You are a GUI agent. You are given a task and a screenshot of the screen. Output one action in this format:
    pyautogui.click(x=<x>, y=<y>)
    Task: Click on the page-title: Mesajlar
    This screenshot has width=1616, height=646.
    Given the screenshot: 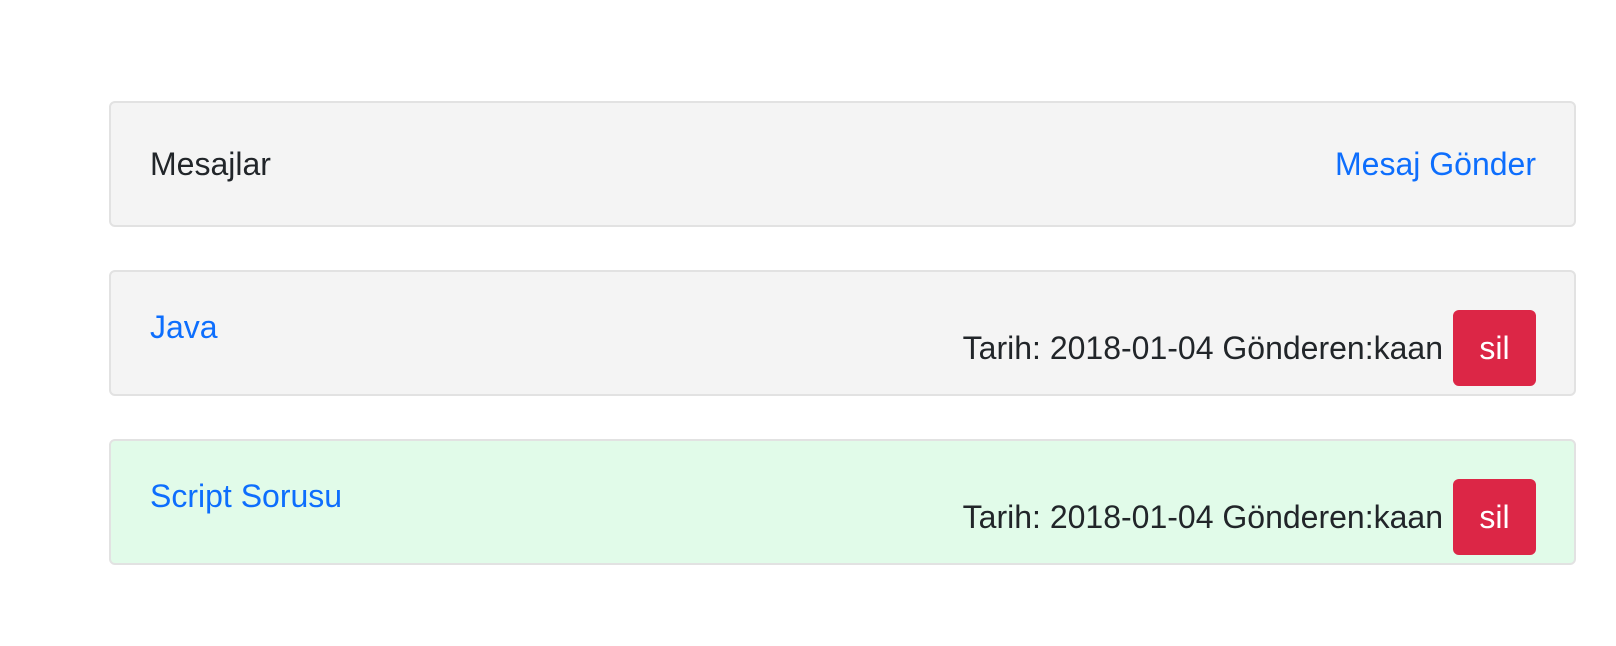 What is the action you would take?
    pyautogui.click(x=210, y=164)
    